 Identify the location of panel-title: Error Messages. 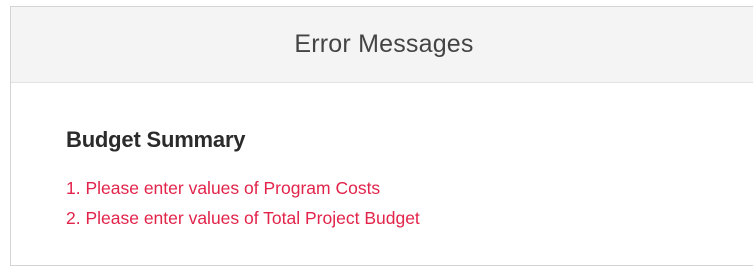
(384, 44).